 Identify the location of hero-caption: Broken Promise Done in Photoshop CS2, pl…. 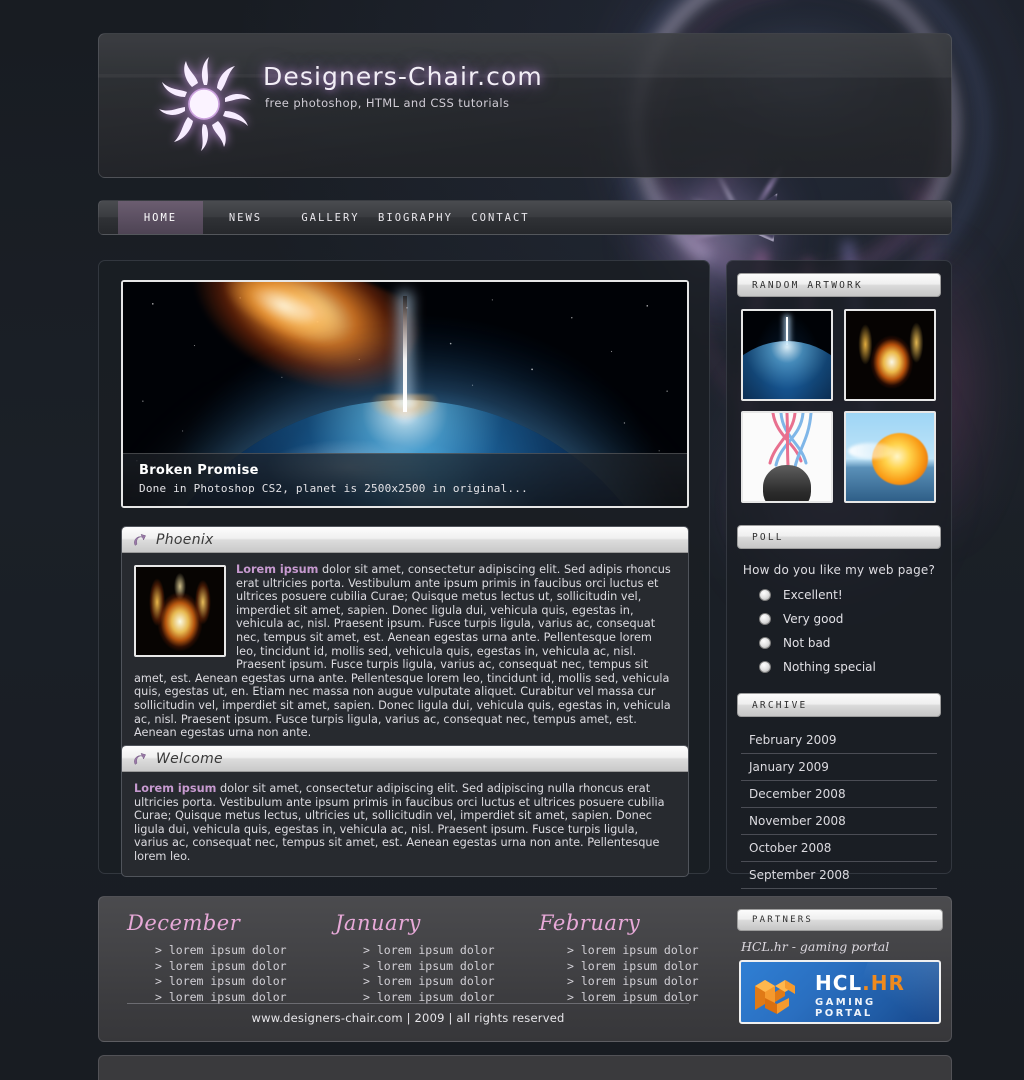
(405, 479).